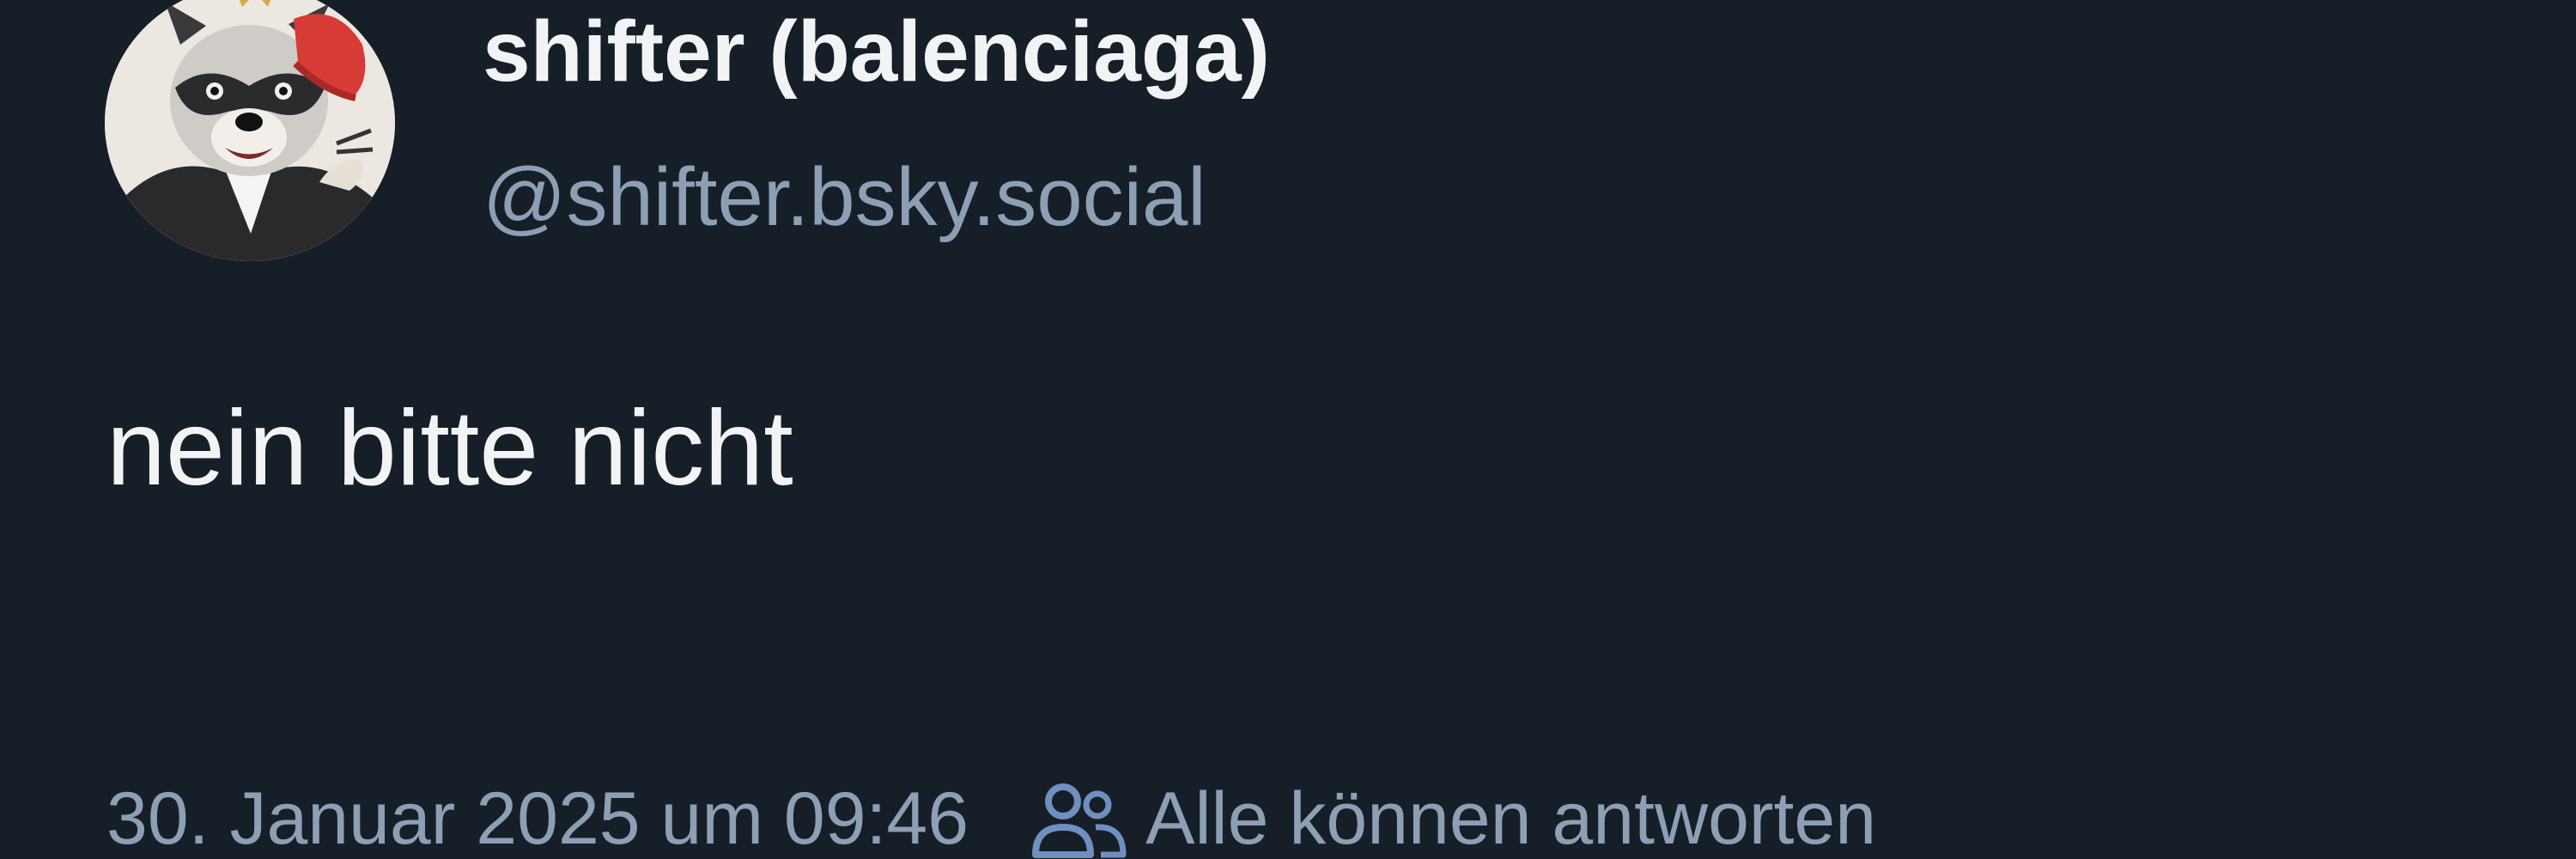 The image size is (2576, 859). I want to click on author-handle: @shifter.bsky.social, so click(845, 198).